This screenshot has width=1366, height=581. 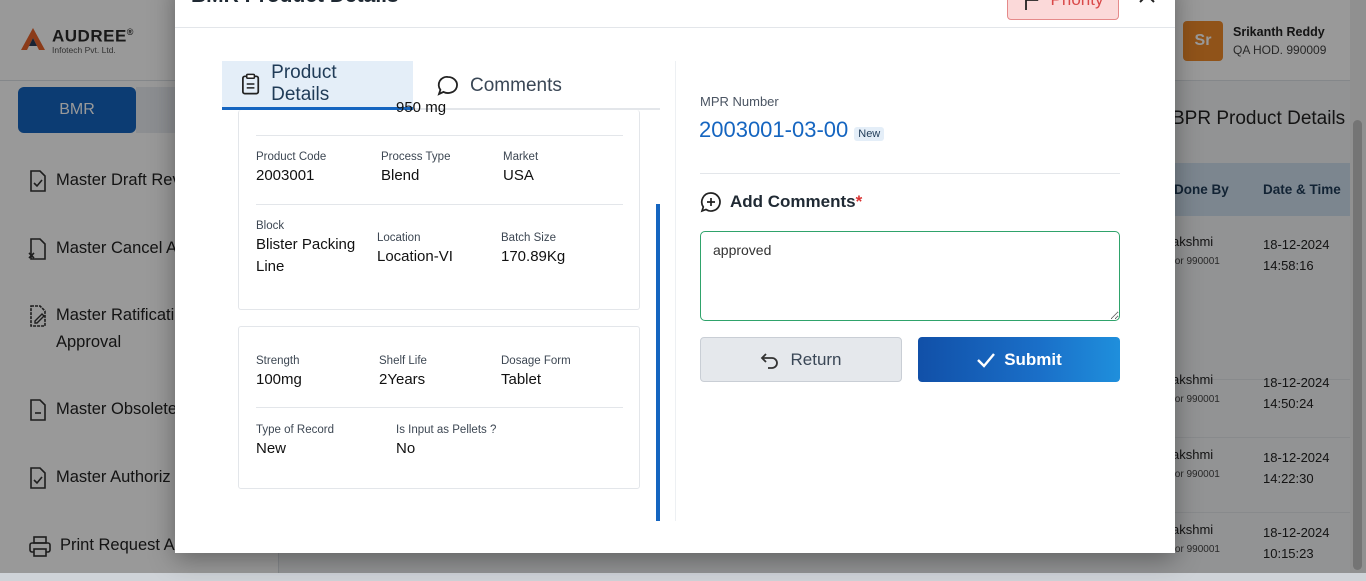 I want to click on comment-textarea: approved, so click(x=910, y=276).